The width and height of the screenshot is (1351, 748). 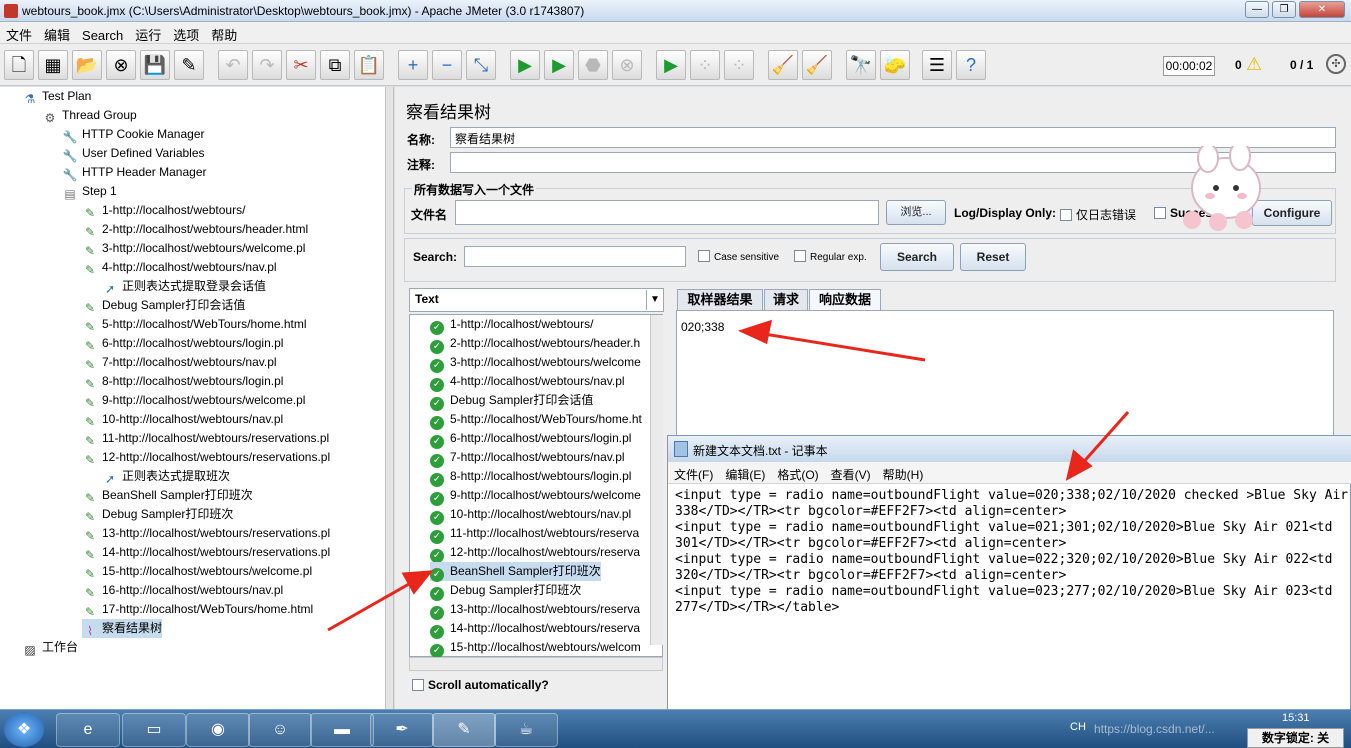 I want to click on list-item: ✓ 1-http://localhost/webtours/, so click(x=511, y=325).